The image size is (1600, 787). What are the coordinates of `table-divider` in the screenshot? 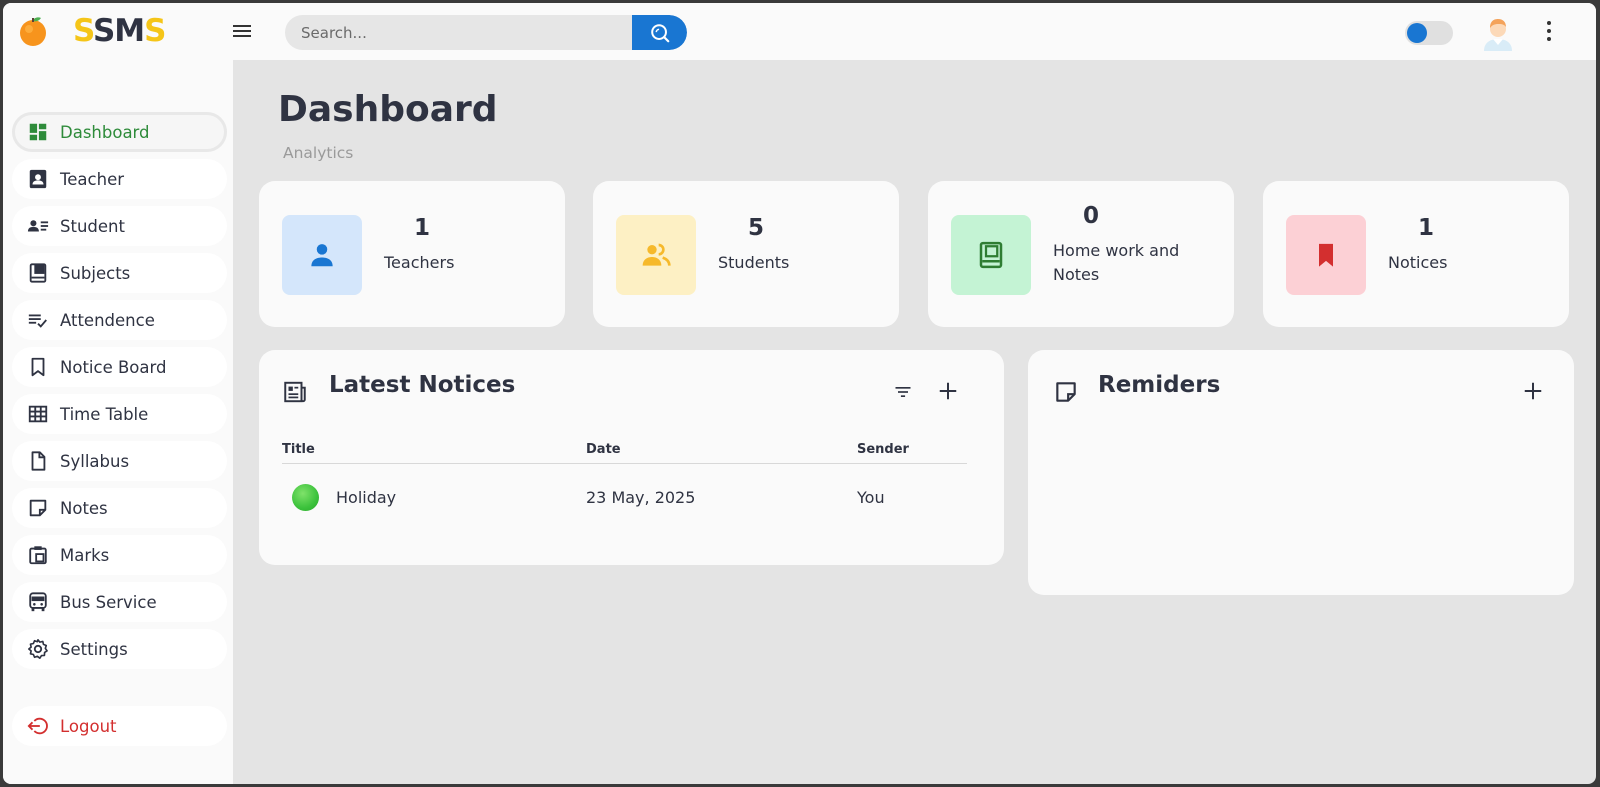 It's located at (624, 463).